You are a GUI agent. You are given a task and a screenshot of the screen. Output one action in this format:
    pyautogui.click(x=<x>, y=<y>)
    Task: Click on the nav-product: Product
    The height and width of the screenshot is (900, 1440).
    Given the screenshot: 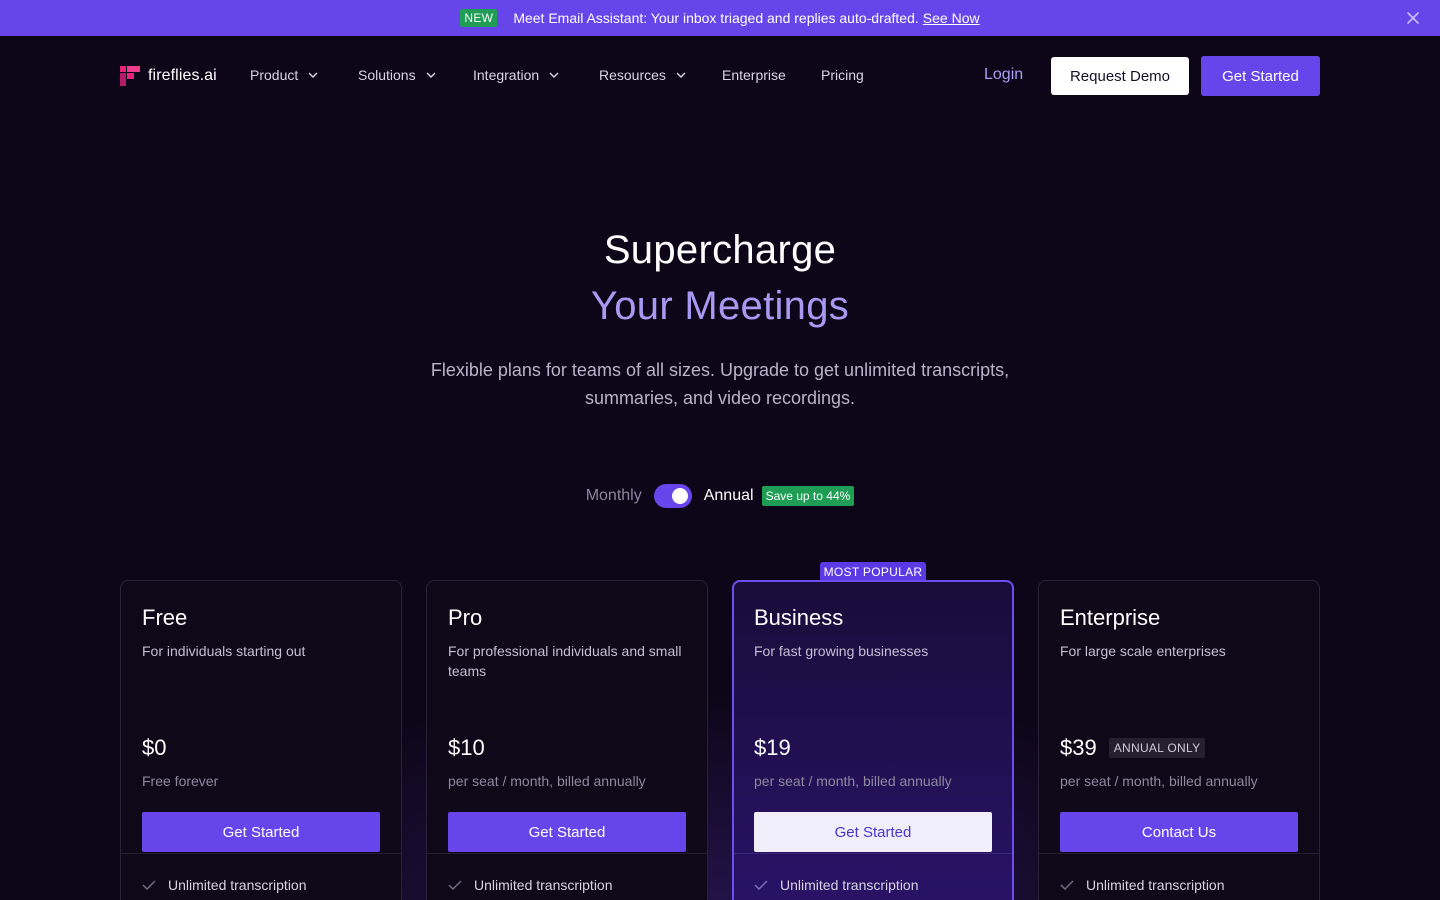 What is the action you would take?
    pyautogui.click(x=284, y=75)
    